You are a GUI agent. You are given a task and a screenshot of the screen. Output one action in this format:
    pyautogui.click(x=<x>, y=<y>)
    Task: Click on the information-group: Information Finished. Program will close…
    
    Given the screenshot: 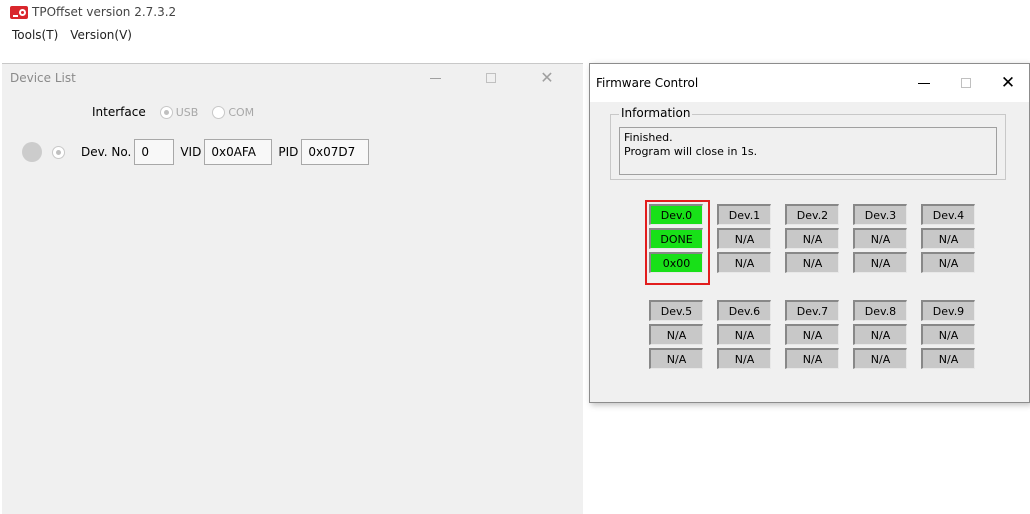 What is the action you would take?
    pyautogui.click(x=808, y=143)
    